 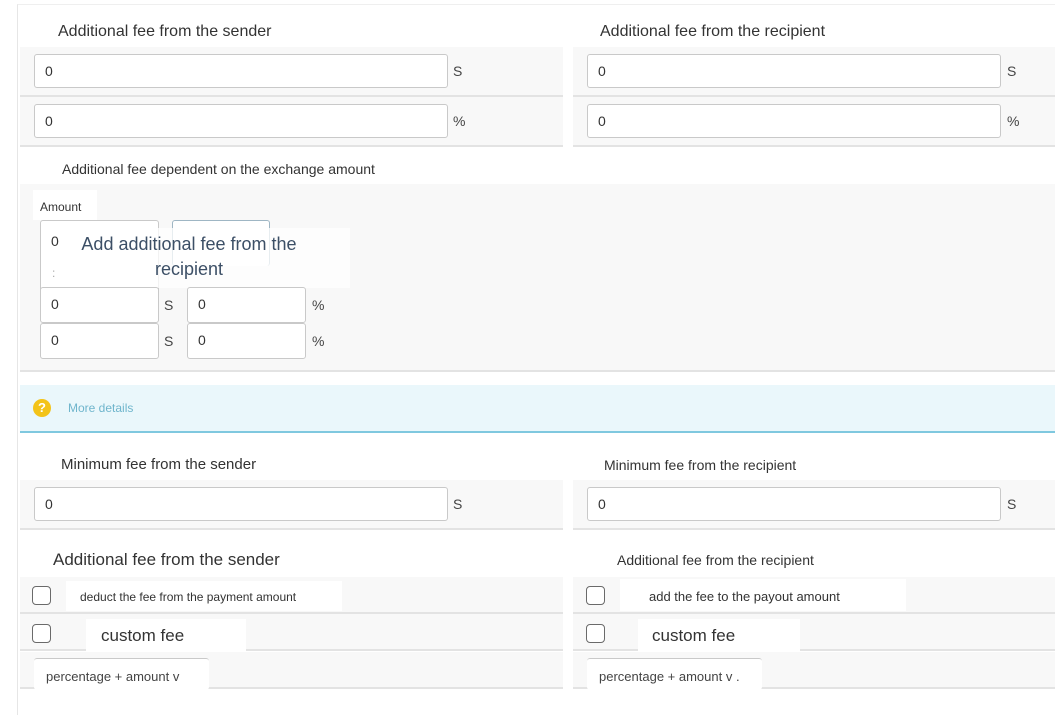 I want to click on sender-fee-type-select: percentage + amount v, so click(x=121, y=674).